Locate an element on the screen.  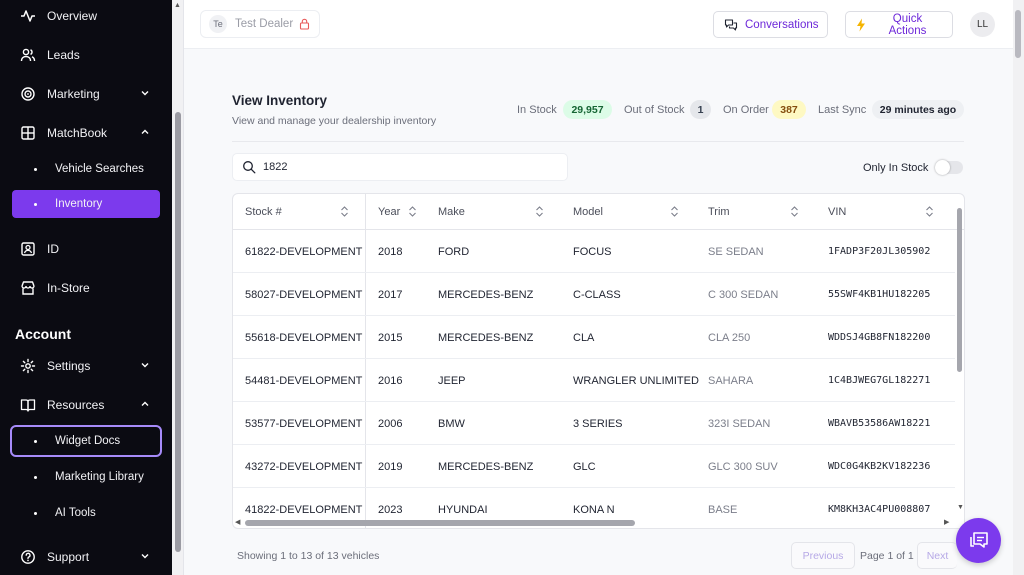
quick-actions-label: Quick Actions is located at coordinates (907, 24).